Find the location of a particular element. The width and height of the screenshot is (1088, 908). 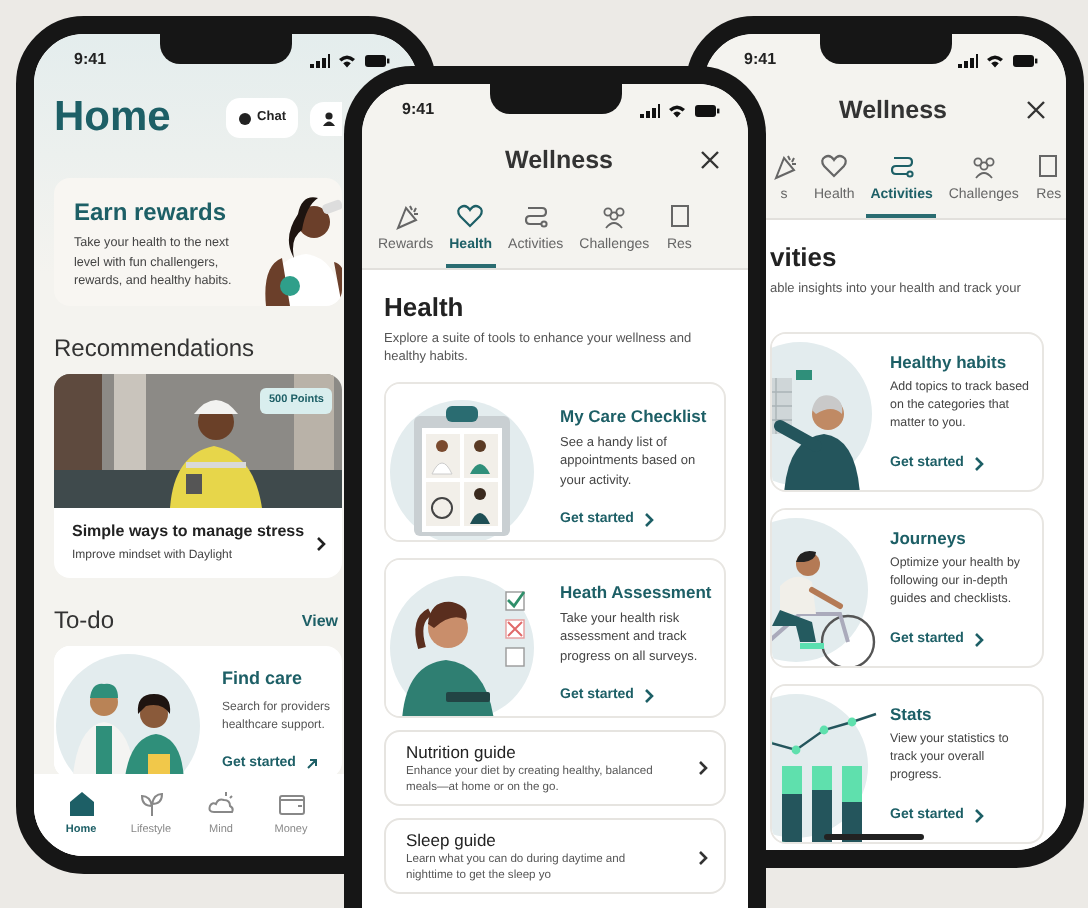

arrow-icon is located at coordinates (311, 764).